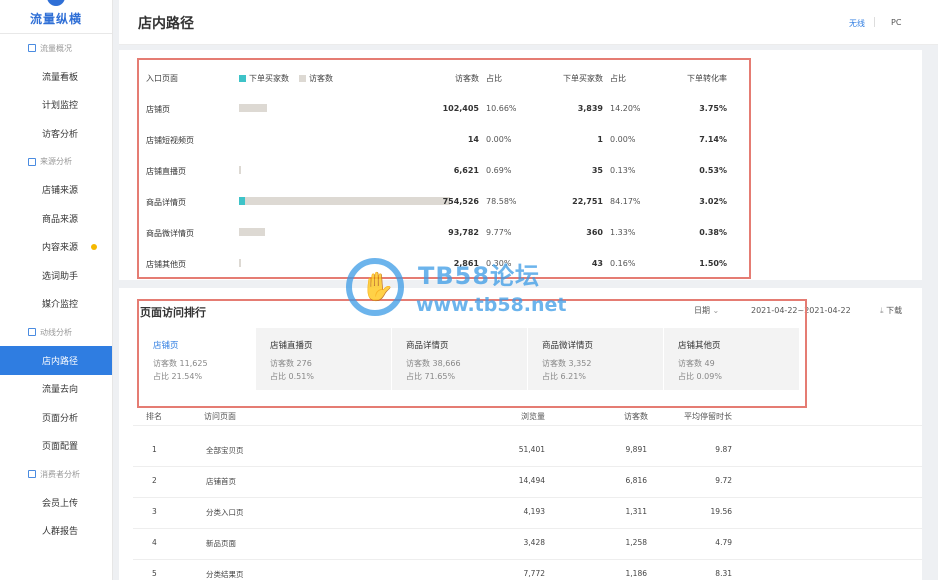  I want to click on rank-stay: 9.87, so click(723, 449).